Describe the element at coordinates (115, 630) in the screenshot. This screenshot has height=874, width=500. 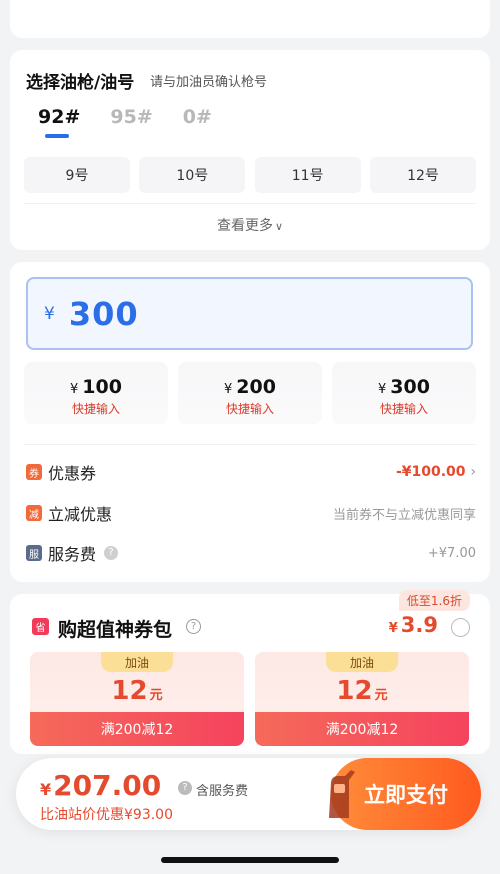
I see `coupon-pack-title: 购超值神券包` at that location.